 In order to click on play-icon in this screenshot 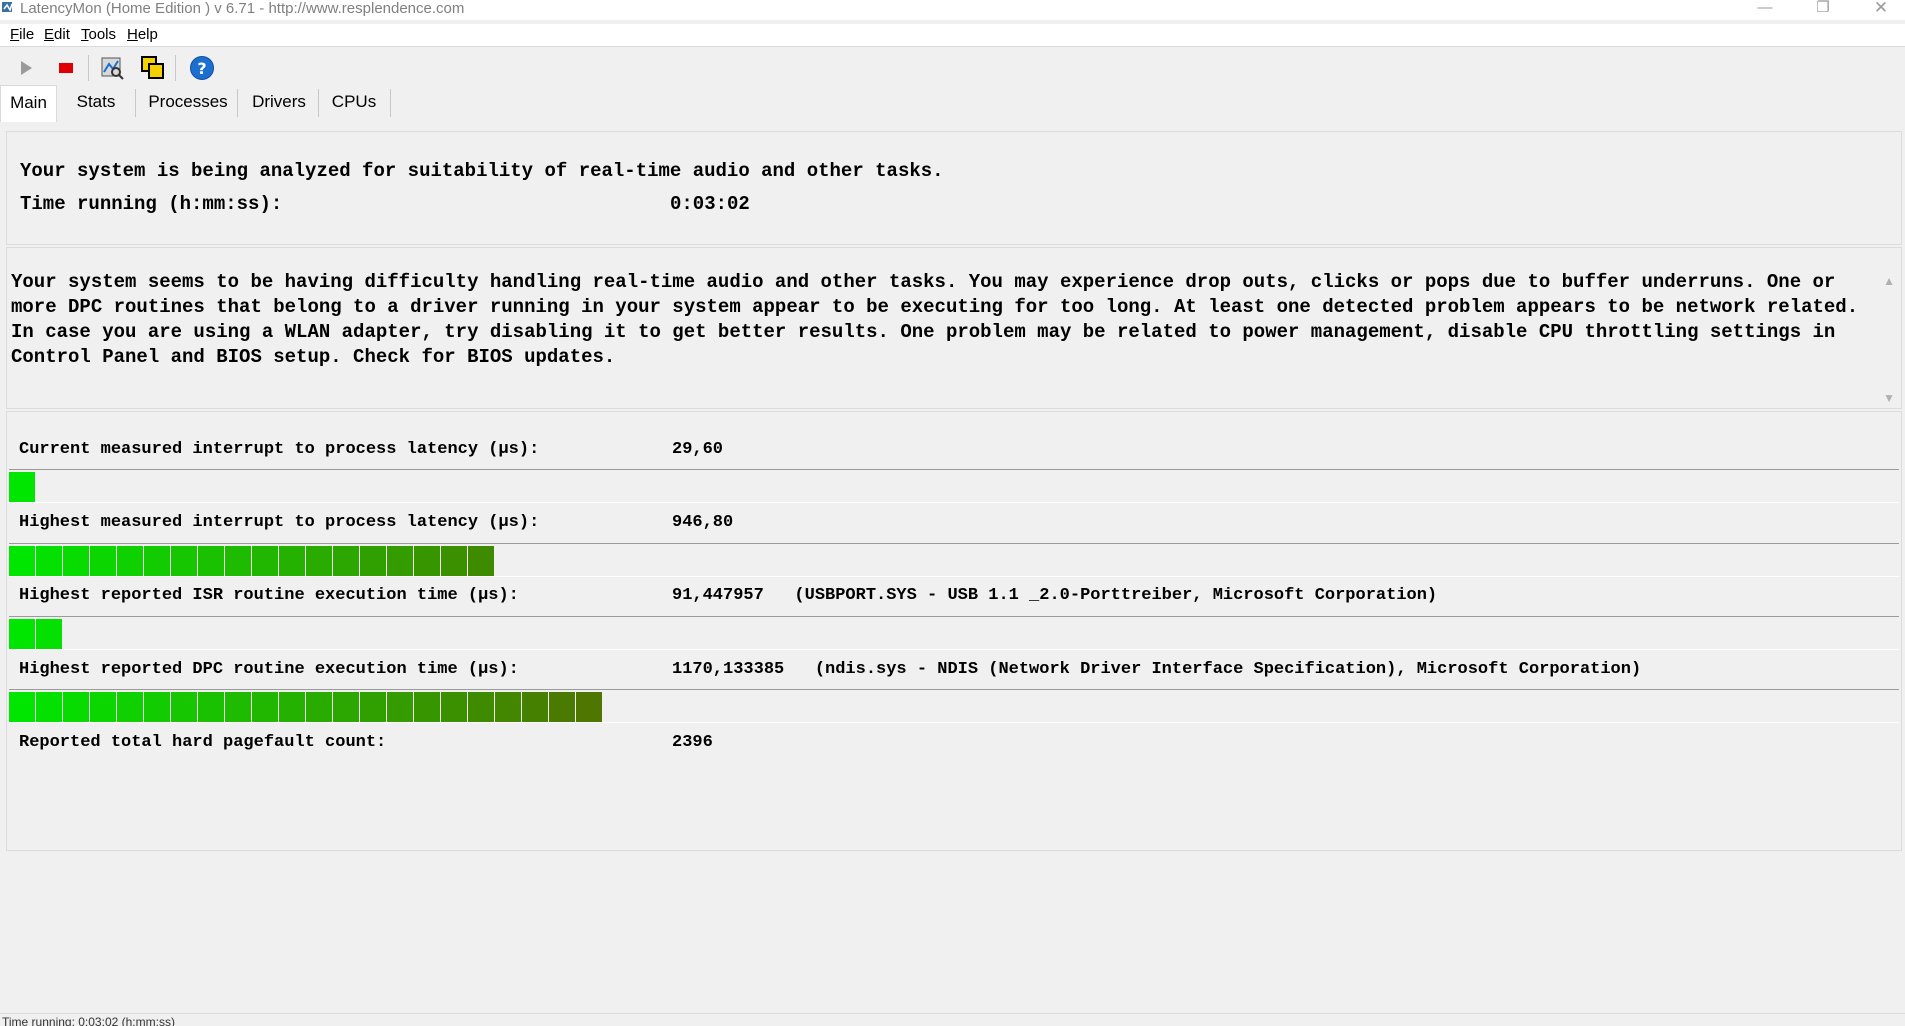, I will do `click(26, 68)`.